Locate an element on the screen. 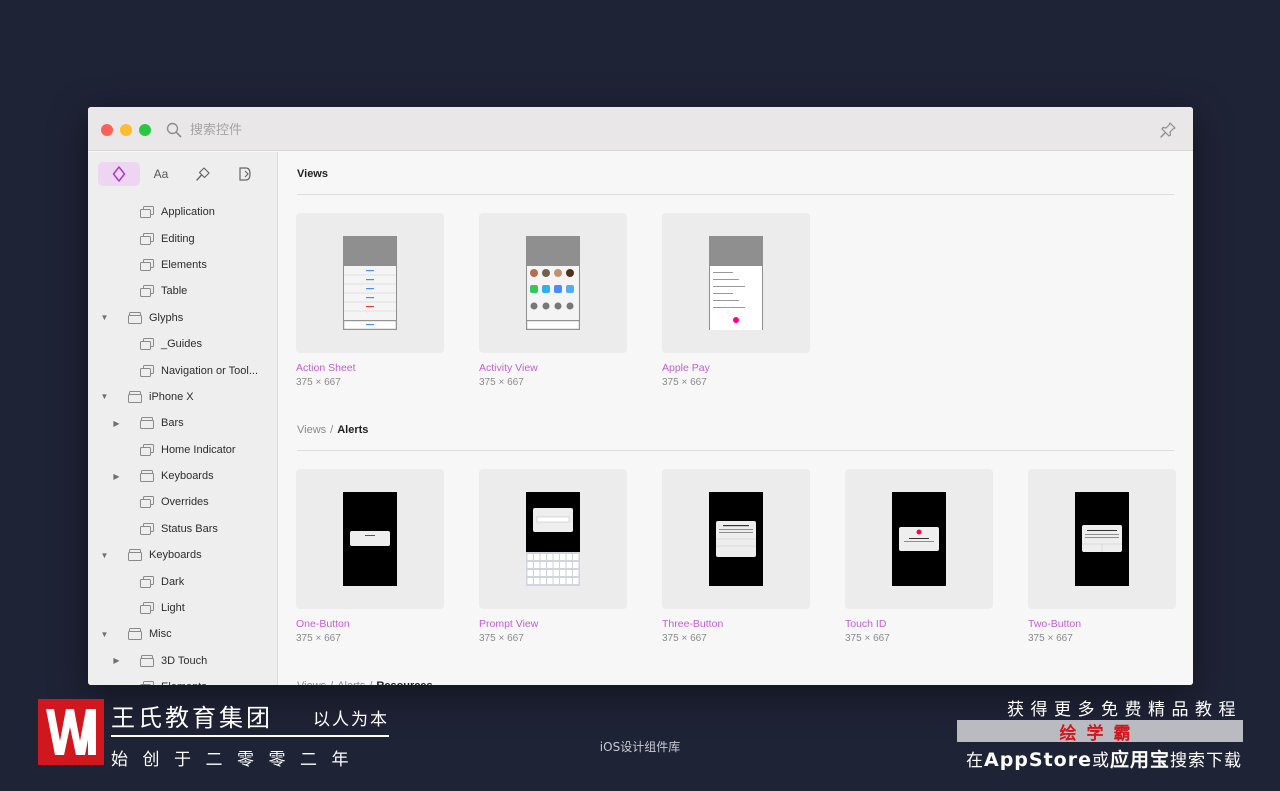 This screenshot has width=1280, height=791. sidebar-item: ▶ Bars is located at coordinates (182, 423).